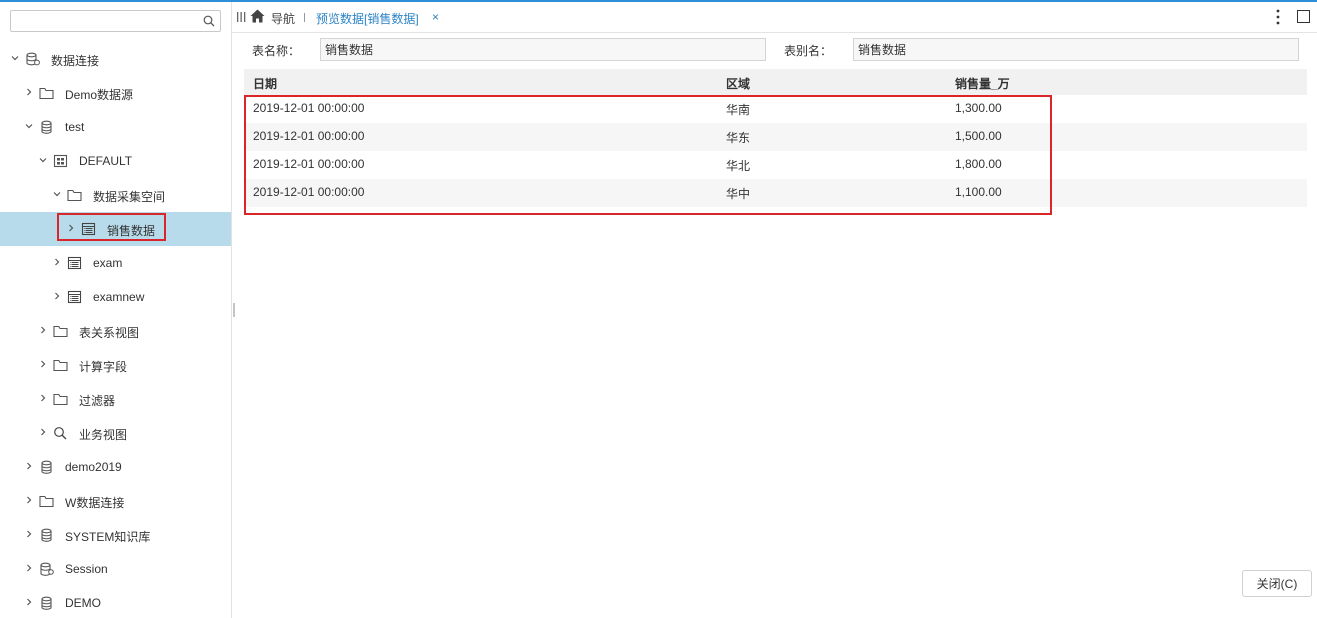  What do you see at coordinates (33, 59) in the screenshot?
I see `datasource-icon` at bounding box center [33, 59].